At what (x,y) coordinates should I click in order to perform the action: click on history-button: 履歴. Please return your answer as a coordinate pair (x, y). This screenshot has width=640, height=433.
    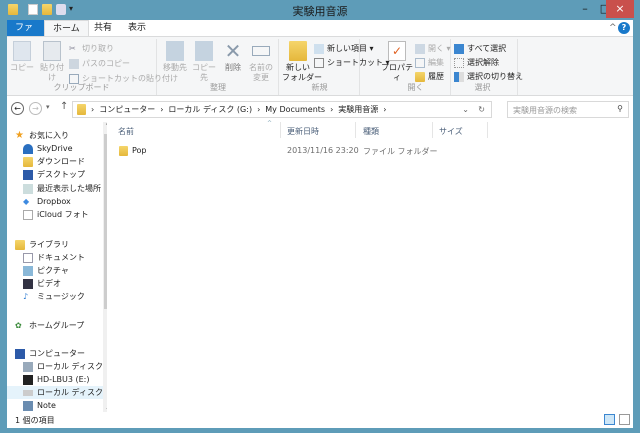
    Looking at the image, I should click on (429, 76).